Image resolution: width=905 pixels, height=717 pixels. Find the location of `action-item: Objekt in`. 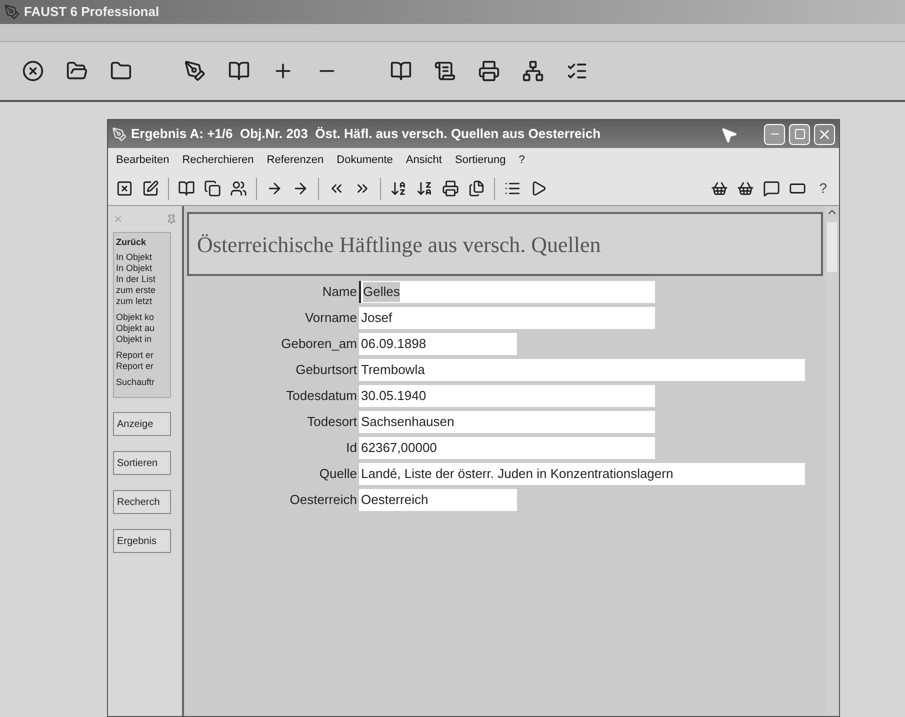

action-item: Objekt in is located at coordinates (142, 339).